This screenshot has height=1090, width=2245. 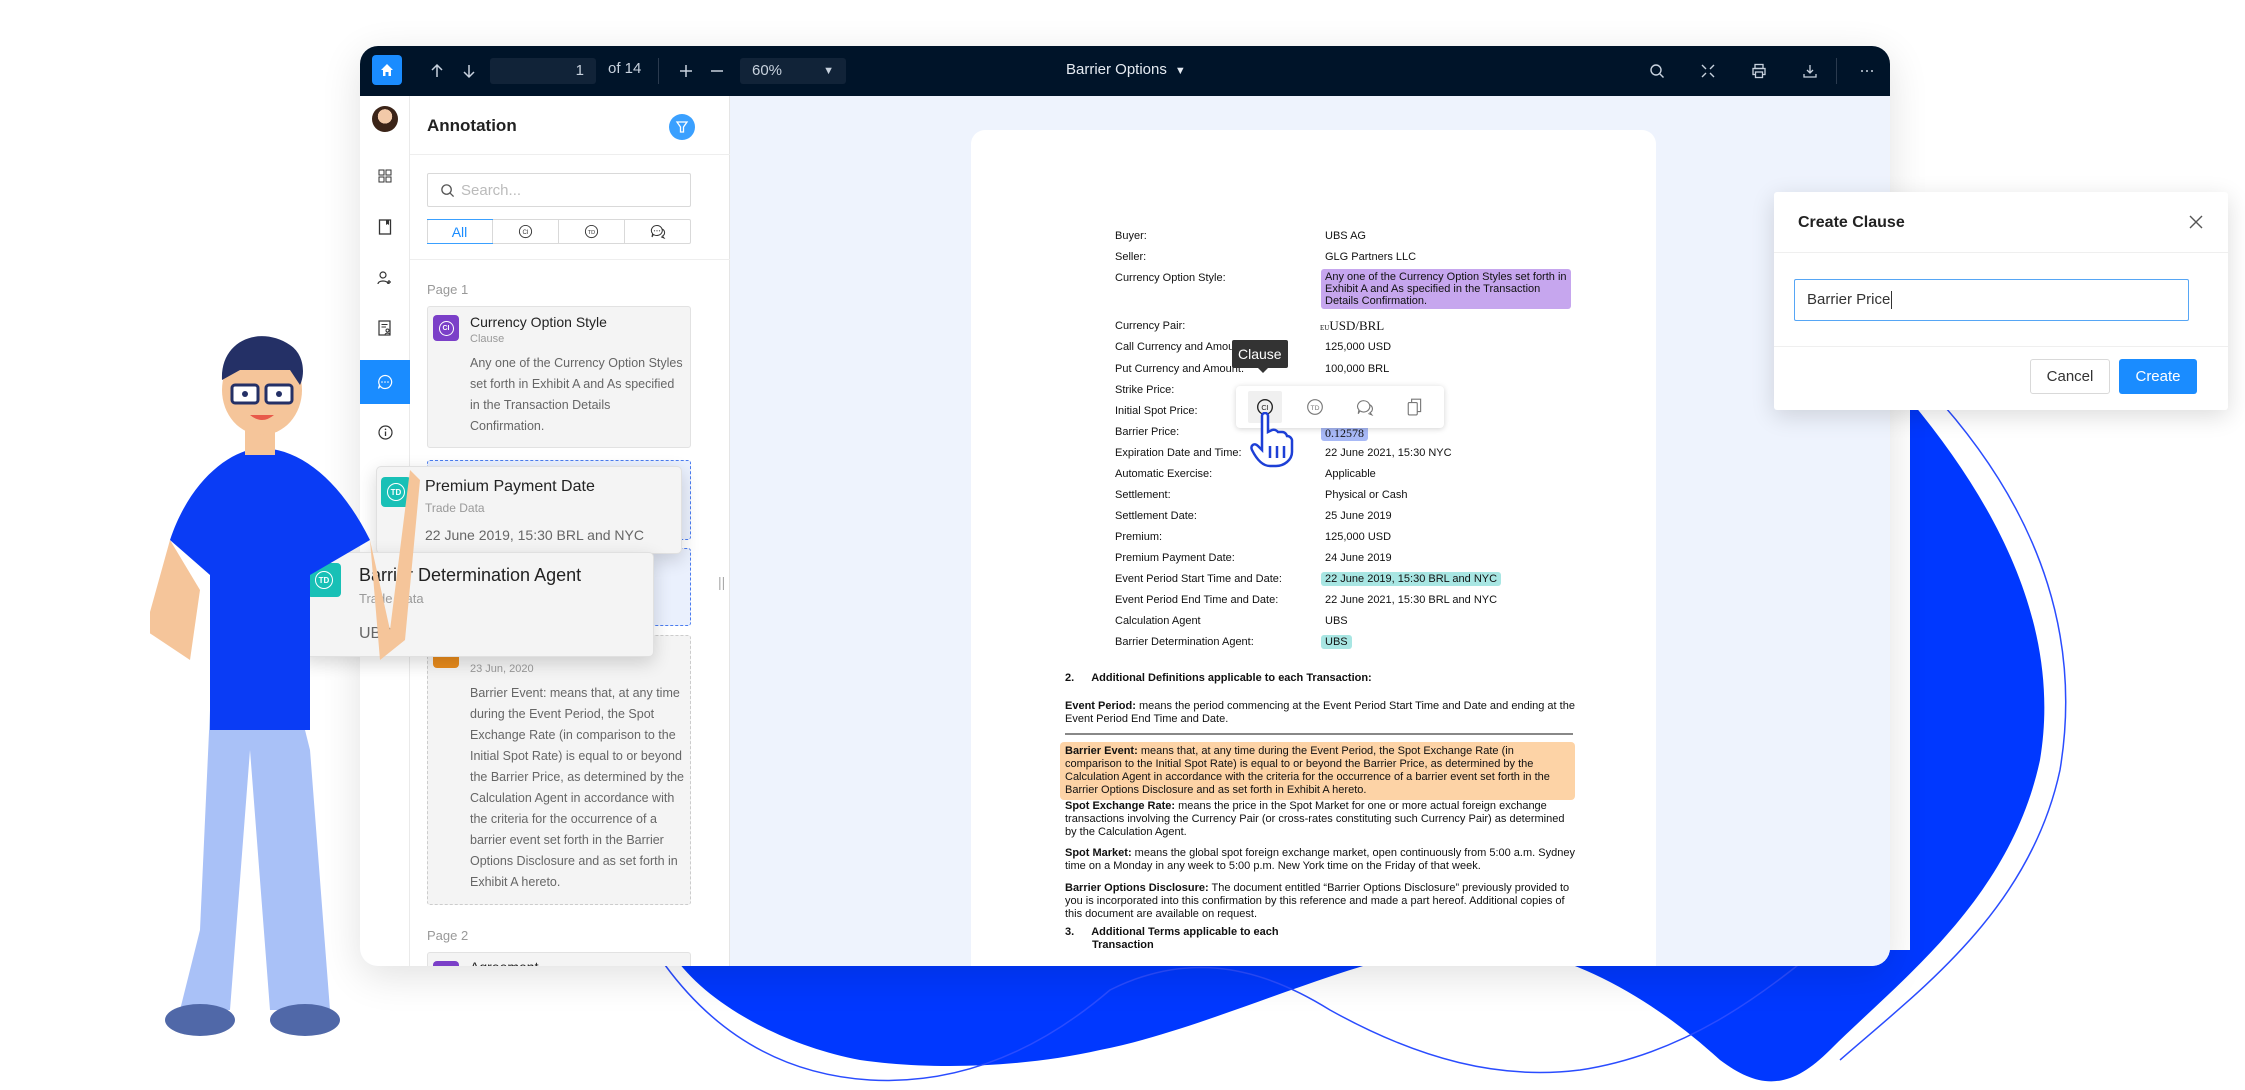 I want to click on field-value: 22 June 2019, 15:30 BRL and NYC, so click(x=1411, y=579).